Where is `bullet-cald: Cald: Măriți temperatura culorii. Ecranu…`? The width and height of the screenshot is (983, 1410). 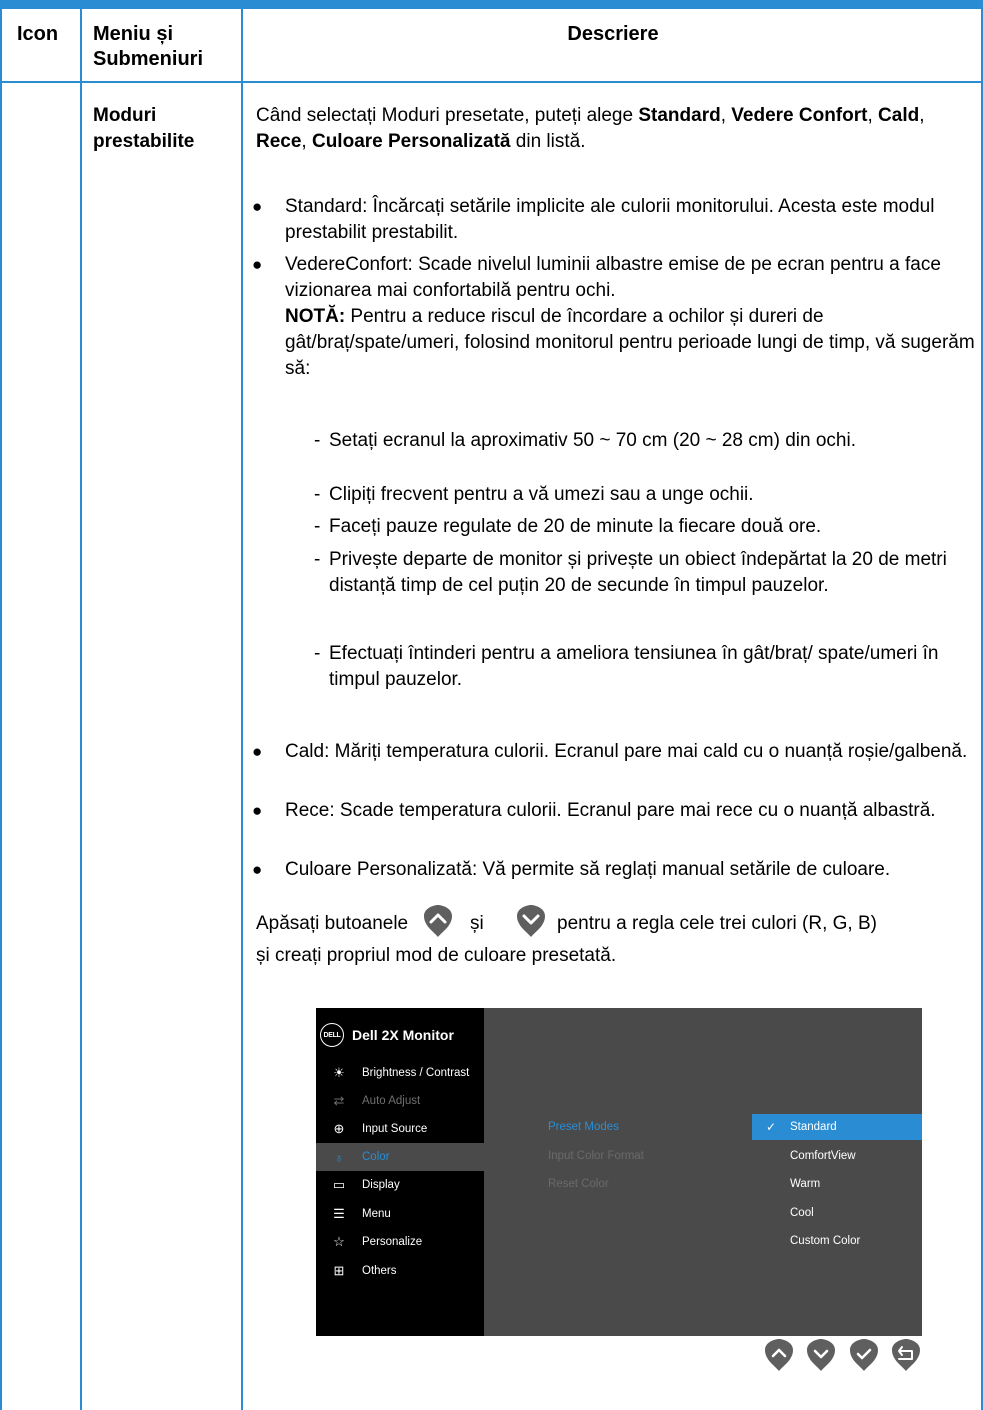 bullet-cald: Cald: Măriți temperatura culorii. Ecranu… is located at coordinates (626, 751).